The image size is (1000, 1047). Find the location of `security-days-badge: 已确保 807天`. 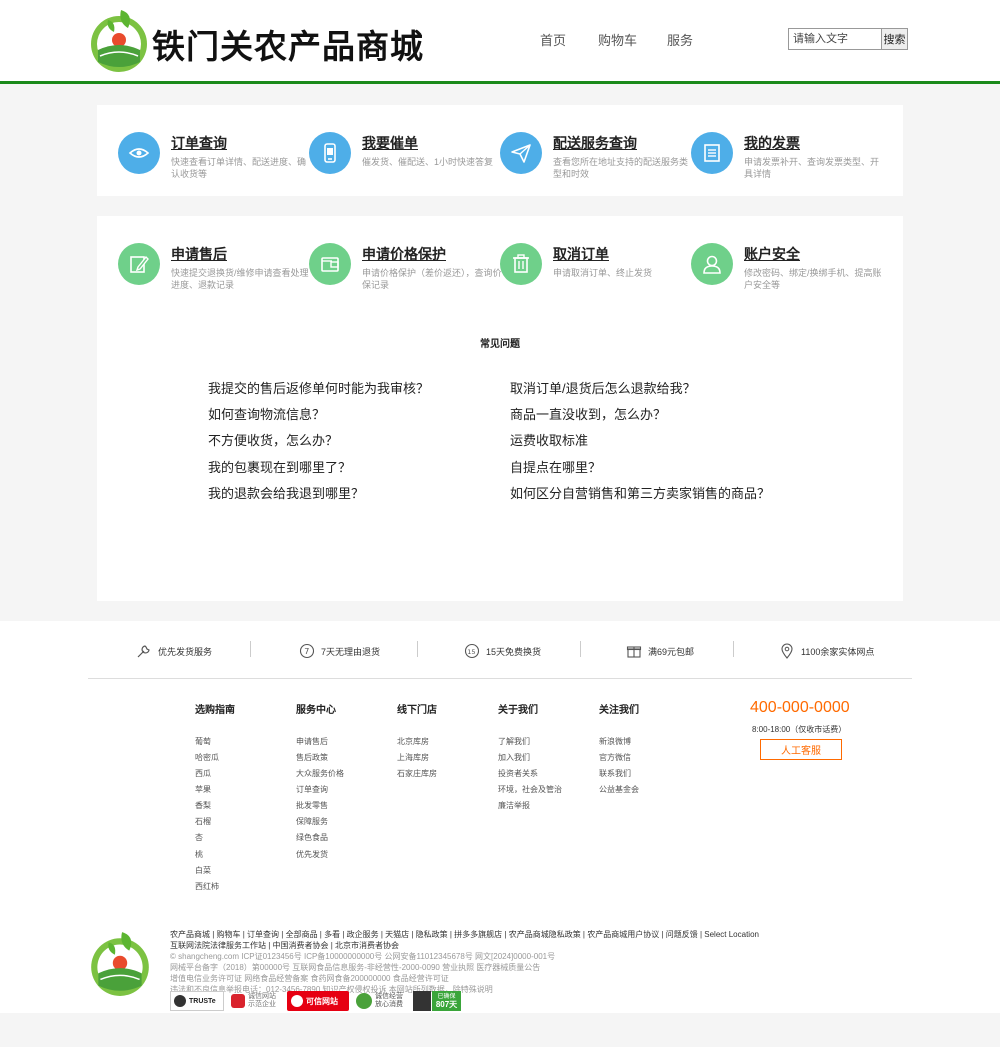

security-days-badge: 已确保 807天 is located at coordinates (437, 1001).